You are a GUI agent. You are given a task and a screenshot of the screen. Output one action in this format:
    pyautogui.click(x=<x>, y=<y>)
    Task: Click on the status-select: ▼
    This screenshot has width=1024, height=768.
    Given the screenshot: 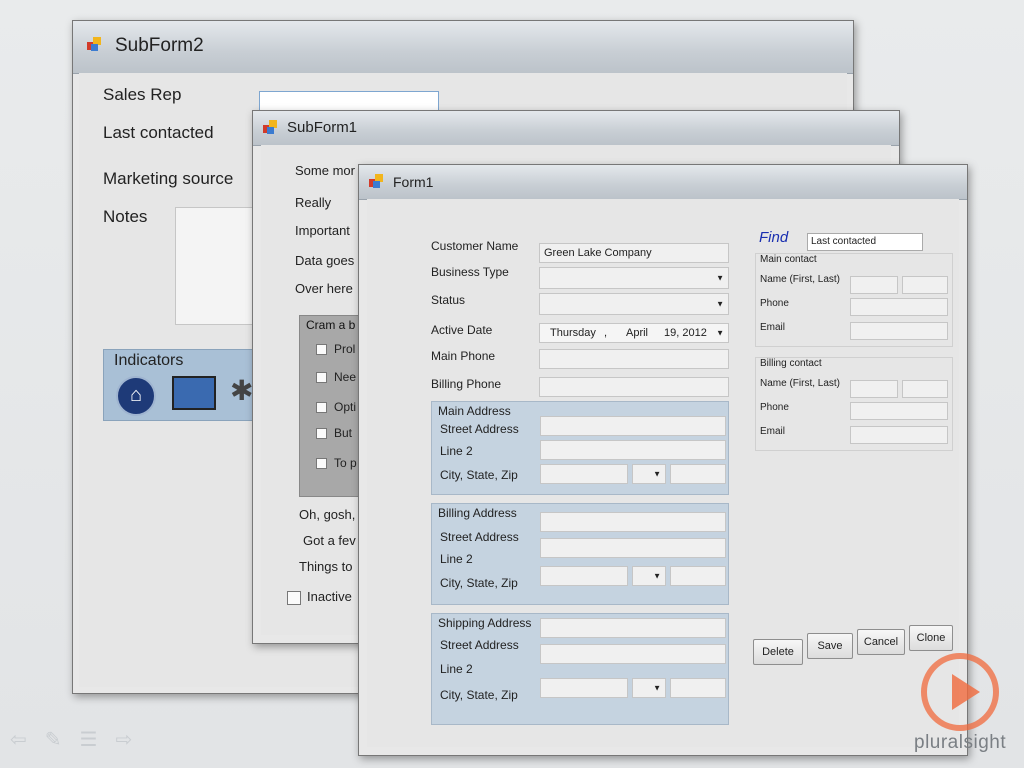 What is the action you would take?
    pyautogui.click(x=634, y=304)
    